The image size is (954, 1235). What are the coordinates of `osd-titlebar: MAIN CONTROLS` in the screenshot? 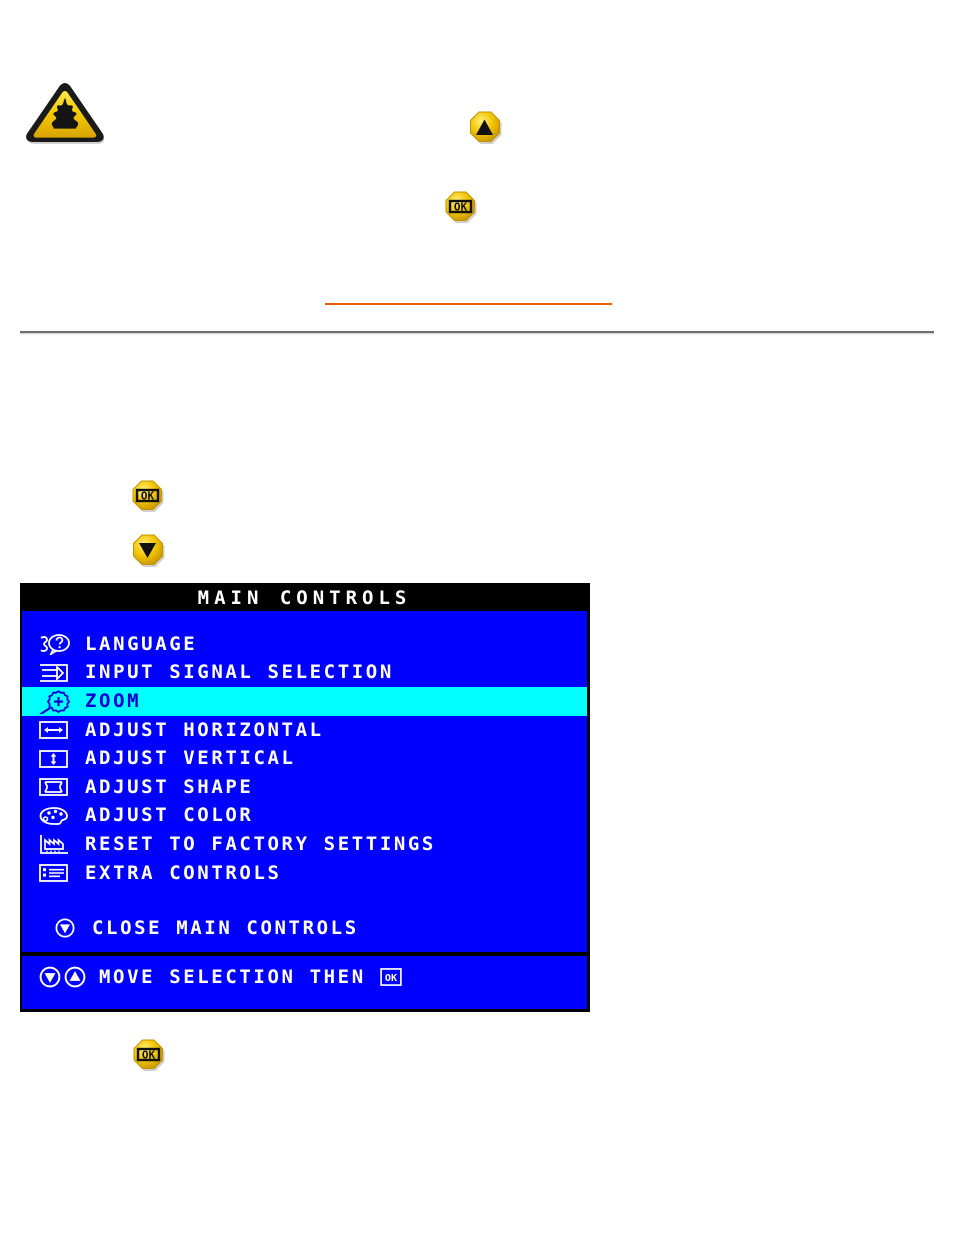 It's located at (304, 598).